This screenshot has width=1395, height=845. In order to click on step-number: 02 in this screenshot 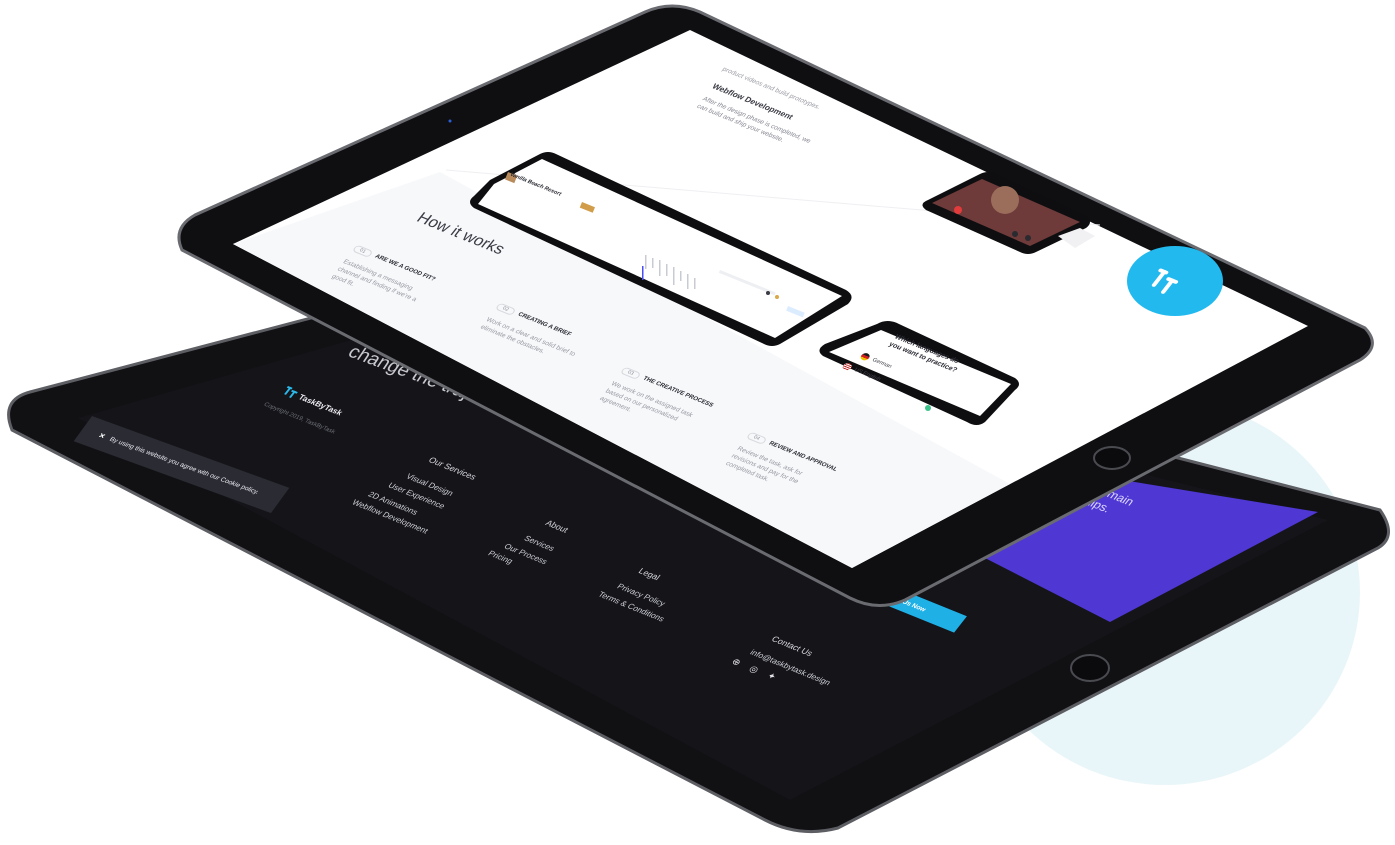, I will do `click(505, 309)`.